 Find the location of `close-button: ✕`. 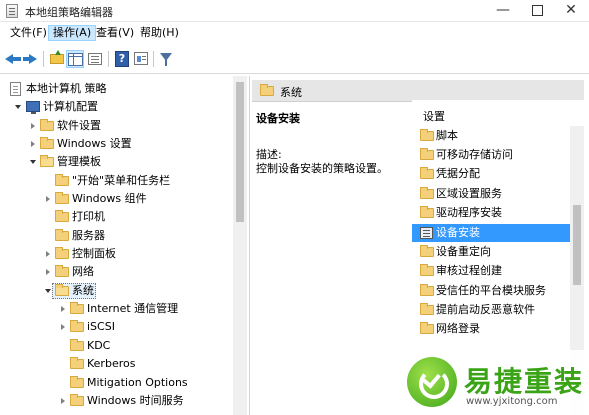

close-button: ✕ is located at coordinates (571, 11).